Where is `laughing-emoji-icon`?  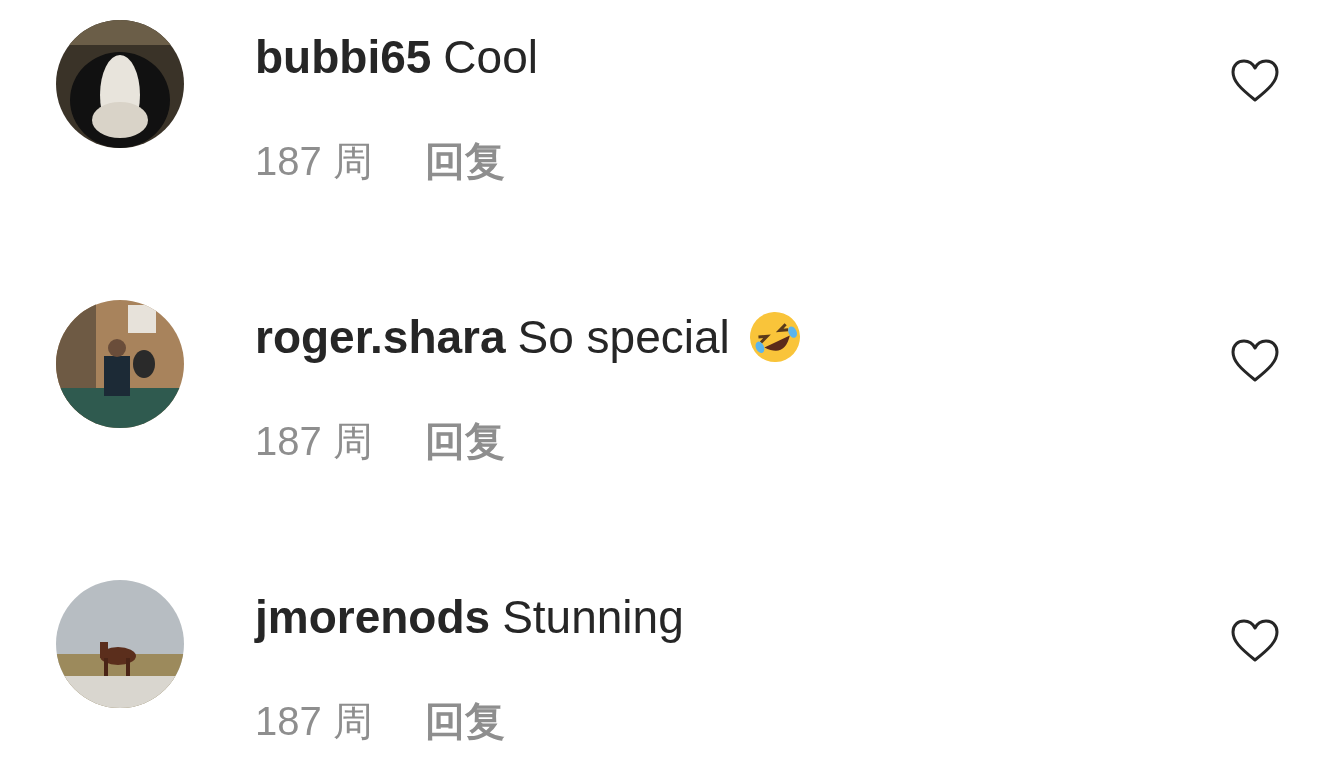
laughing-emoji-icon is located at coordinates (774, 337).